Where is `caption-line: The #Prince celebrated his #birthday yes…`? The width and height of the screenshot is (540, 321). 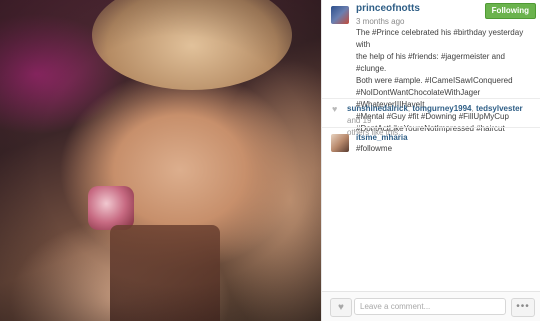
caption-line: The #Prince celebrated his #birthday yes… is located at coordinates (440, 38).